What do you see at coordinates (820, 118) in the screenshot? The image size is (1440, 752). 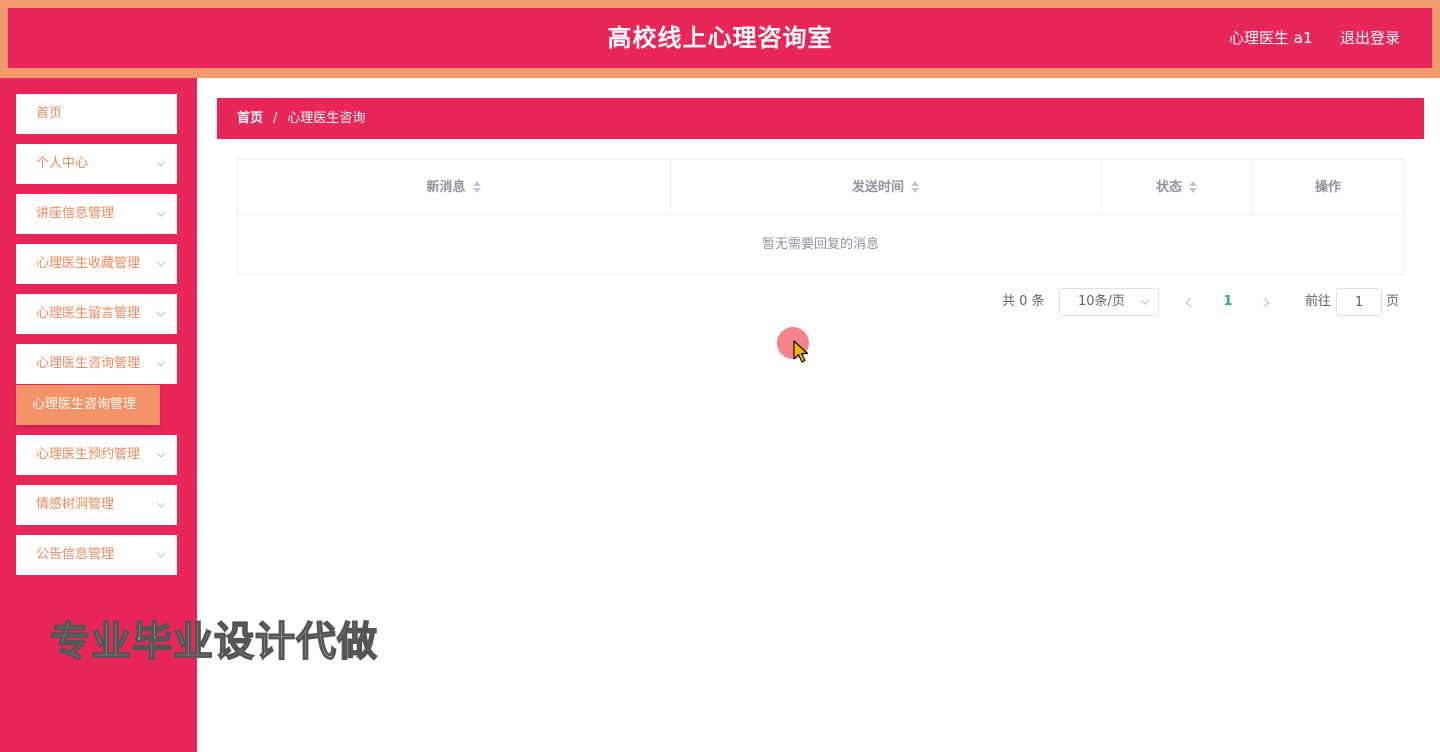 I see `breadcrumb: 首页 / 心理医生咨询` at bounding box center [820, 118].